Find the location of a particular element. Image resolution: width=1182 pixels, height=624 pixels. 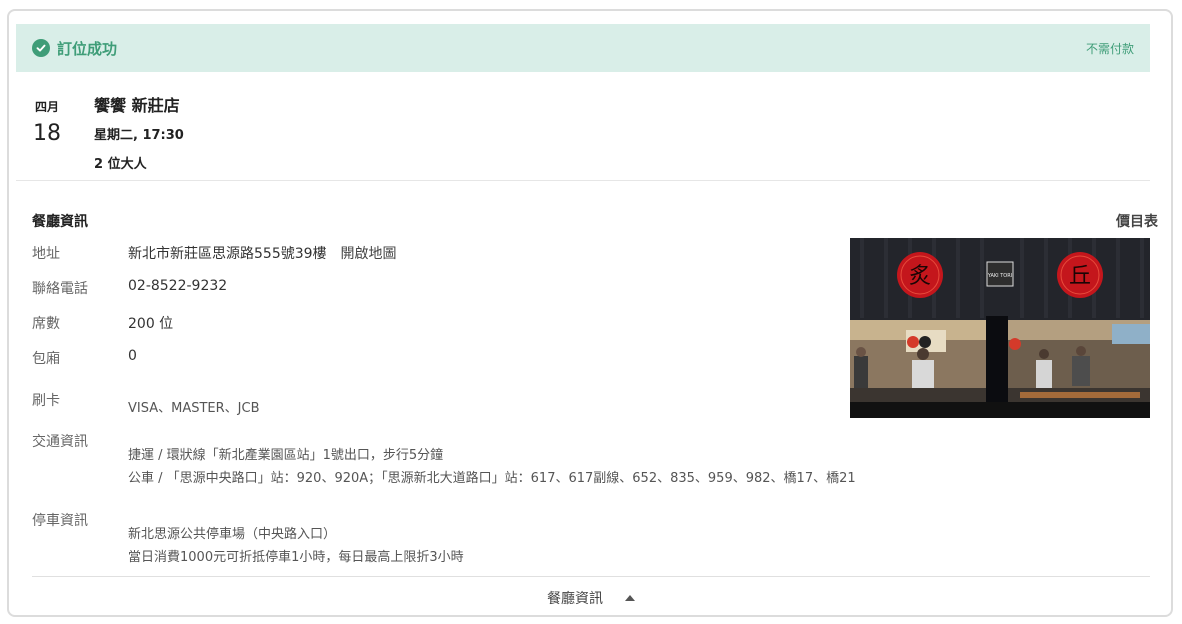

transit-line-1: 捷運 / 環狀線「新北產業園區站」1號出口，步行5分鐘 is located at coordinates (286, 455).